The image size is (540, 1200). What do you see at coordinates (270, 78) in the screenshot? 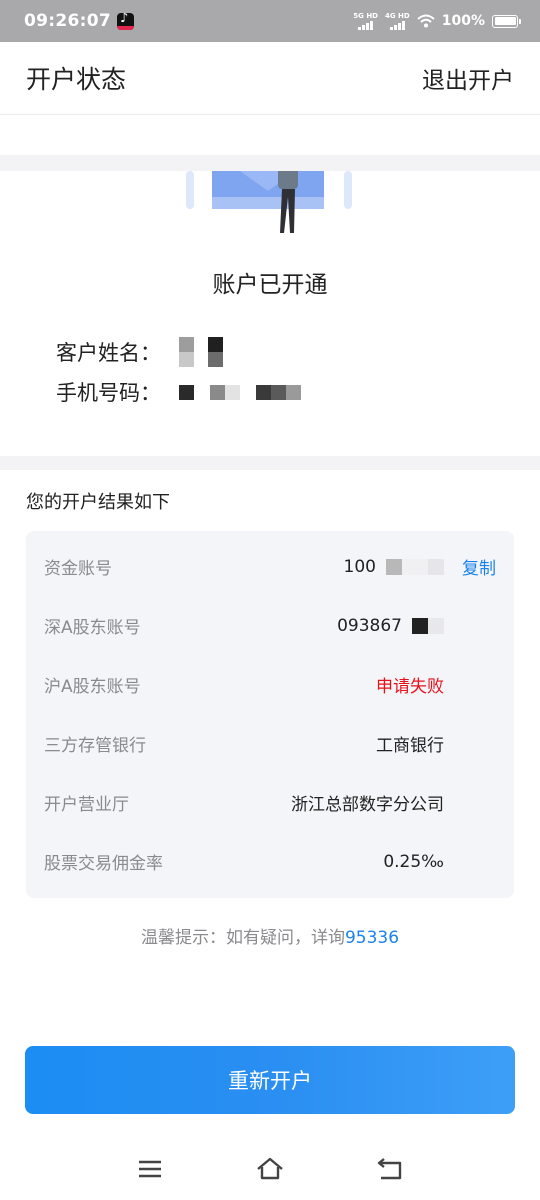
I see `page-header: 开户状态 退出开户` at bounding box center [270, 78].